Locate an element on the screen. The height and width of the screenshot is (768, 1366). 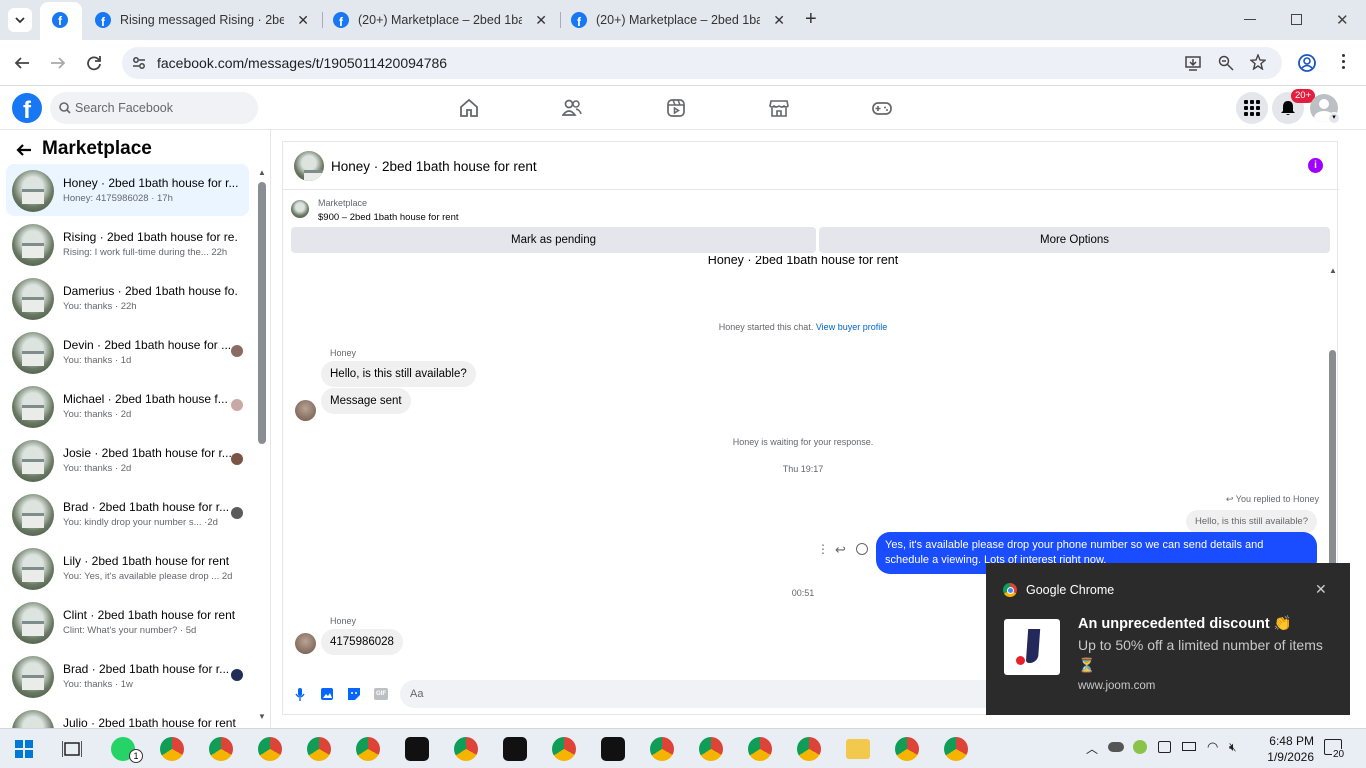
chrome-icon is located at coordinates (270, 749).